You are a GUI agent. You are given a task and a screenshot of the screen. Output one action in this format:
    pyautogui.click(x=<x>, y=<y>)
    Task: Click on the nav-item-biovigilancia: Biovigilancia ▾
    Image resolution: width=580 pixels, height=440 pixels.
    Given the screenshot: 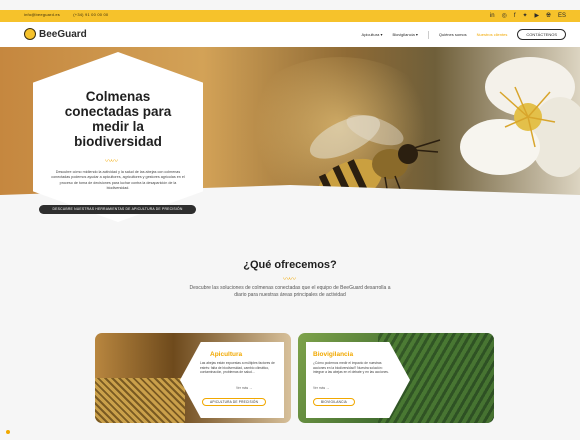 What is the action you would take?
    pyautogui.click(x=404, y=34)
    